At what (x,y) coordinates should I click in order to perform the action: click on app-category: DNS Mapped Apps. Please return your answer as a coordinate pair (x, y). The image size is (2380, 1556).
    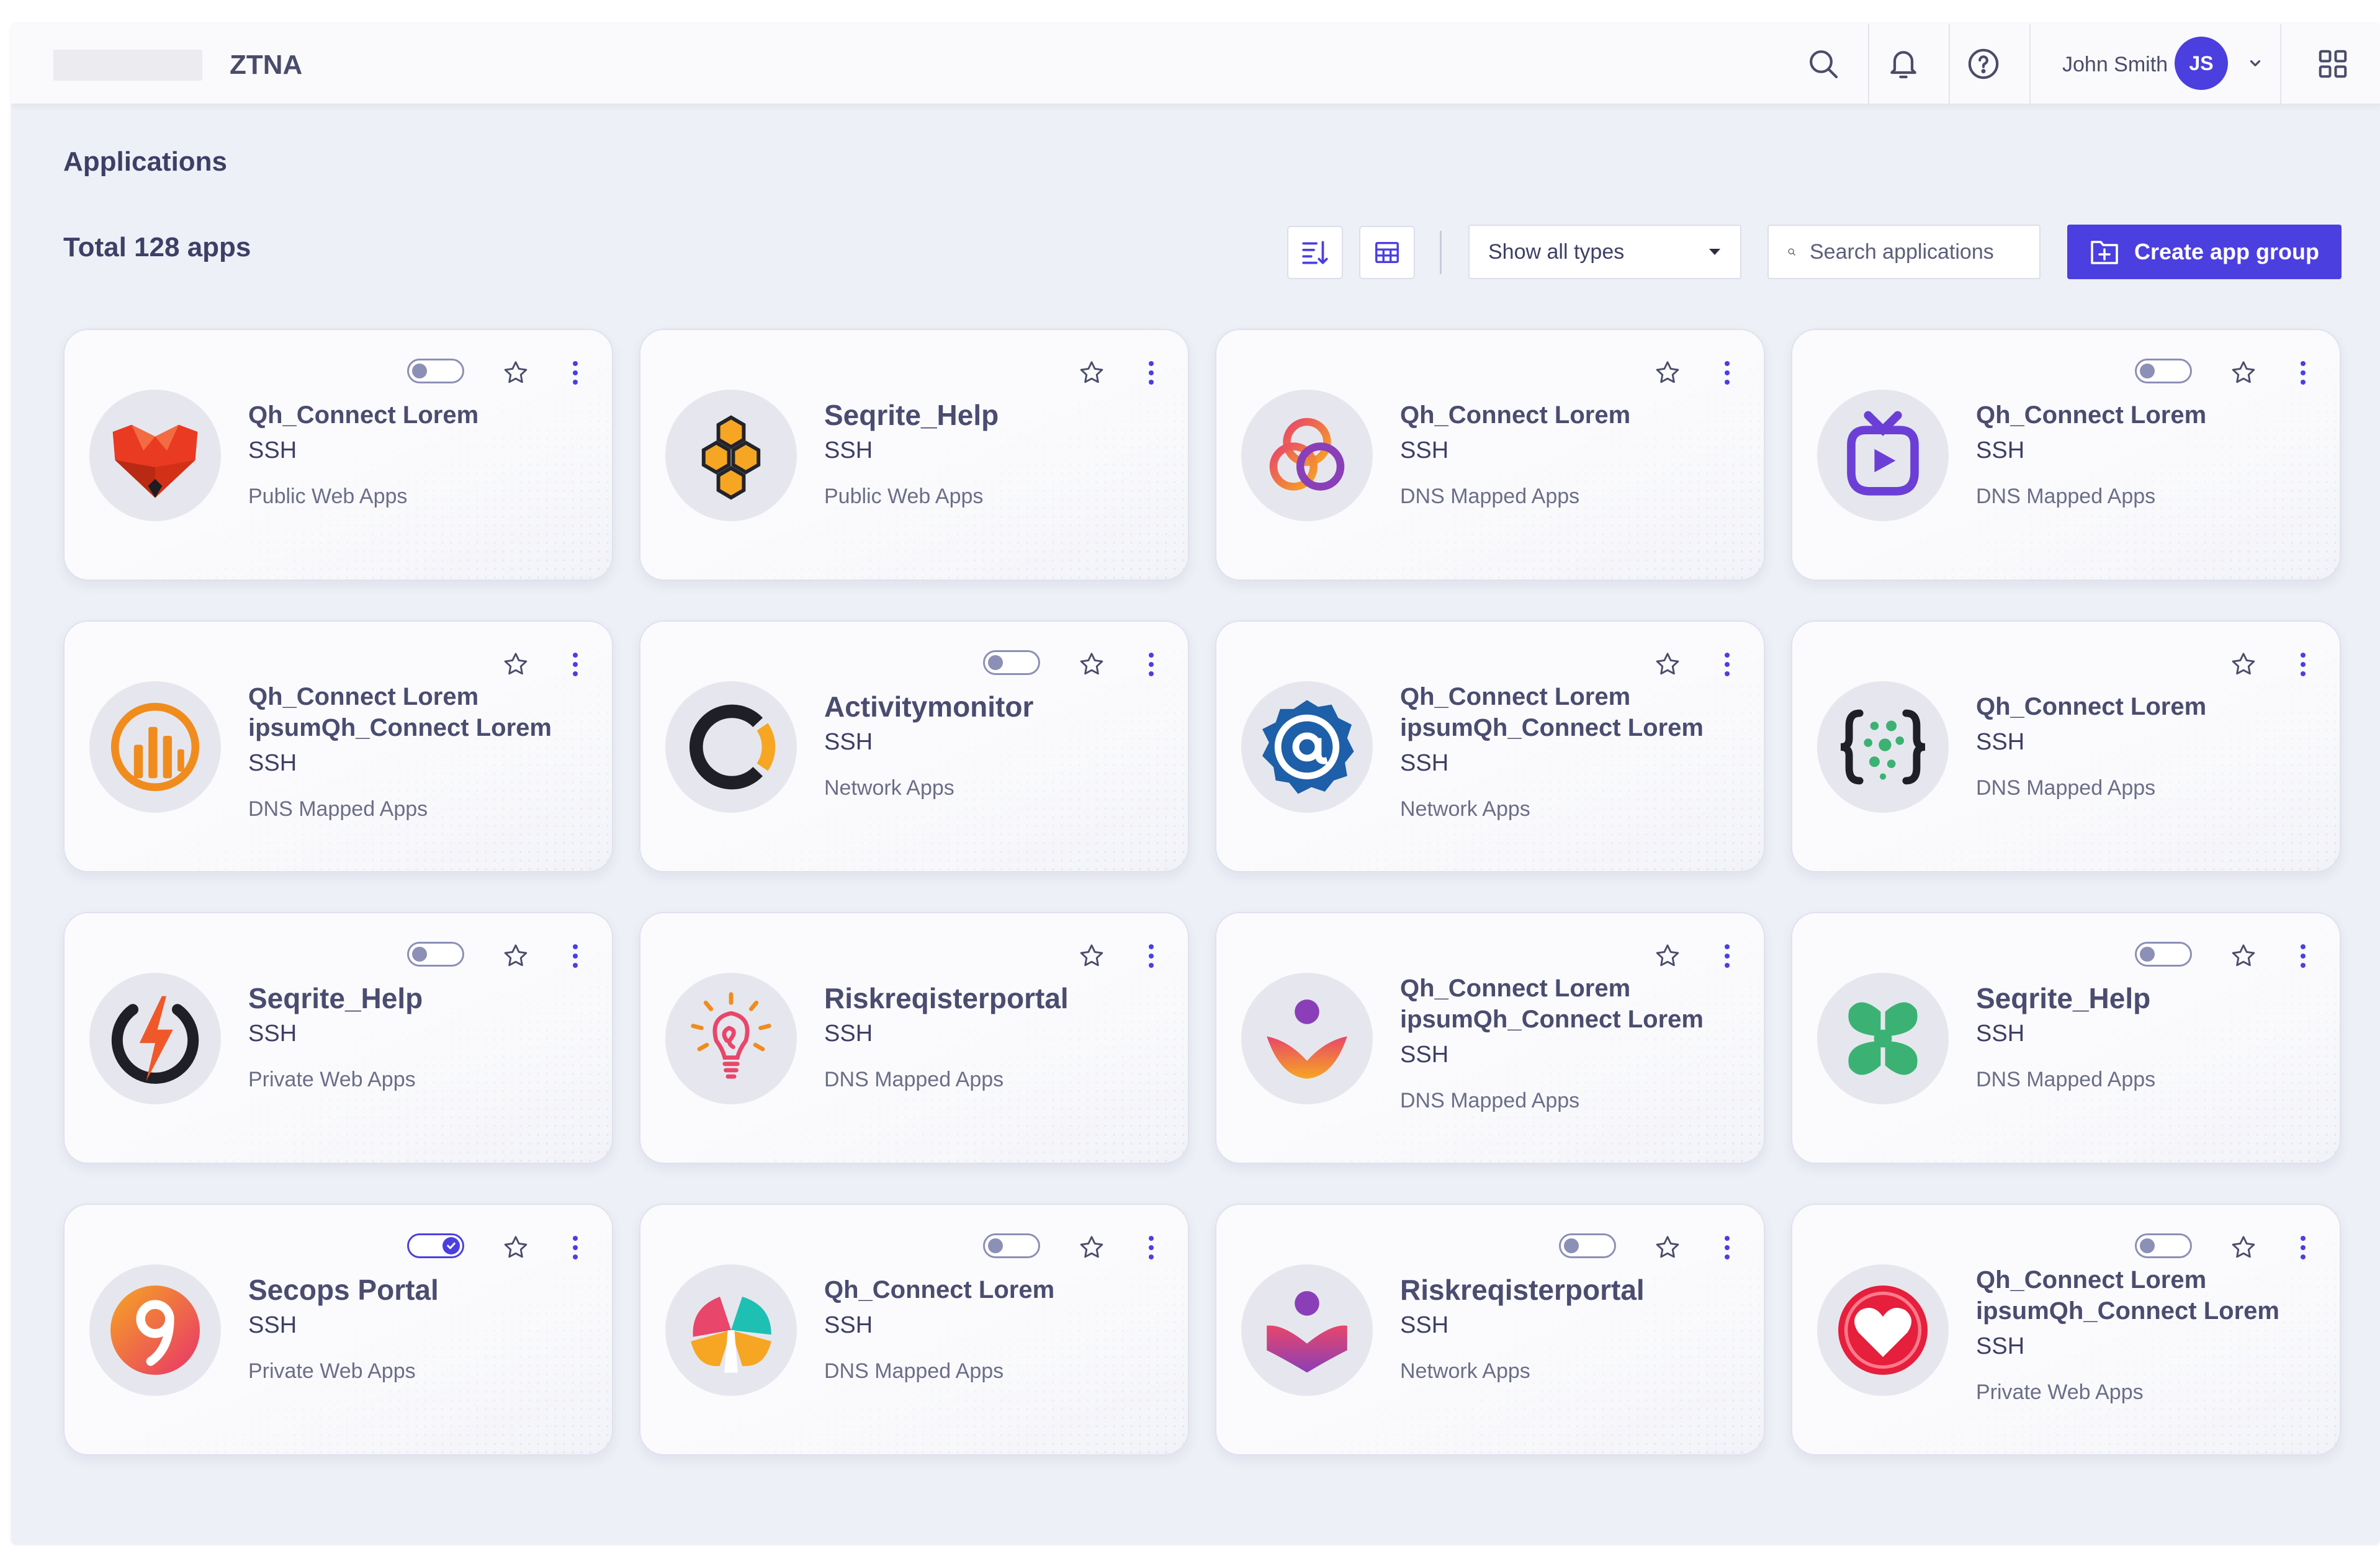
    Looking at the image, I should click on (2066, 1079).